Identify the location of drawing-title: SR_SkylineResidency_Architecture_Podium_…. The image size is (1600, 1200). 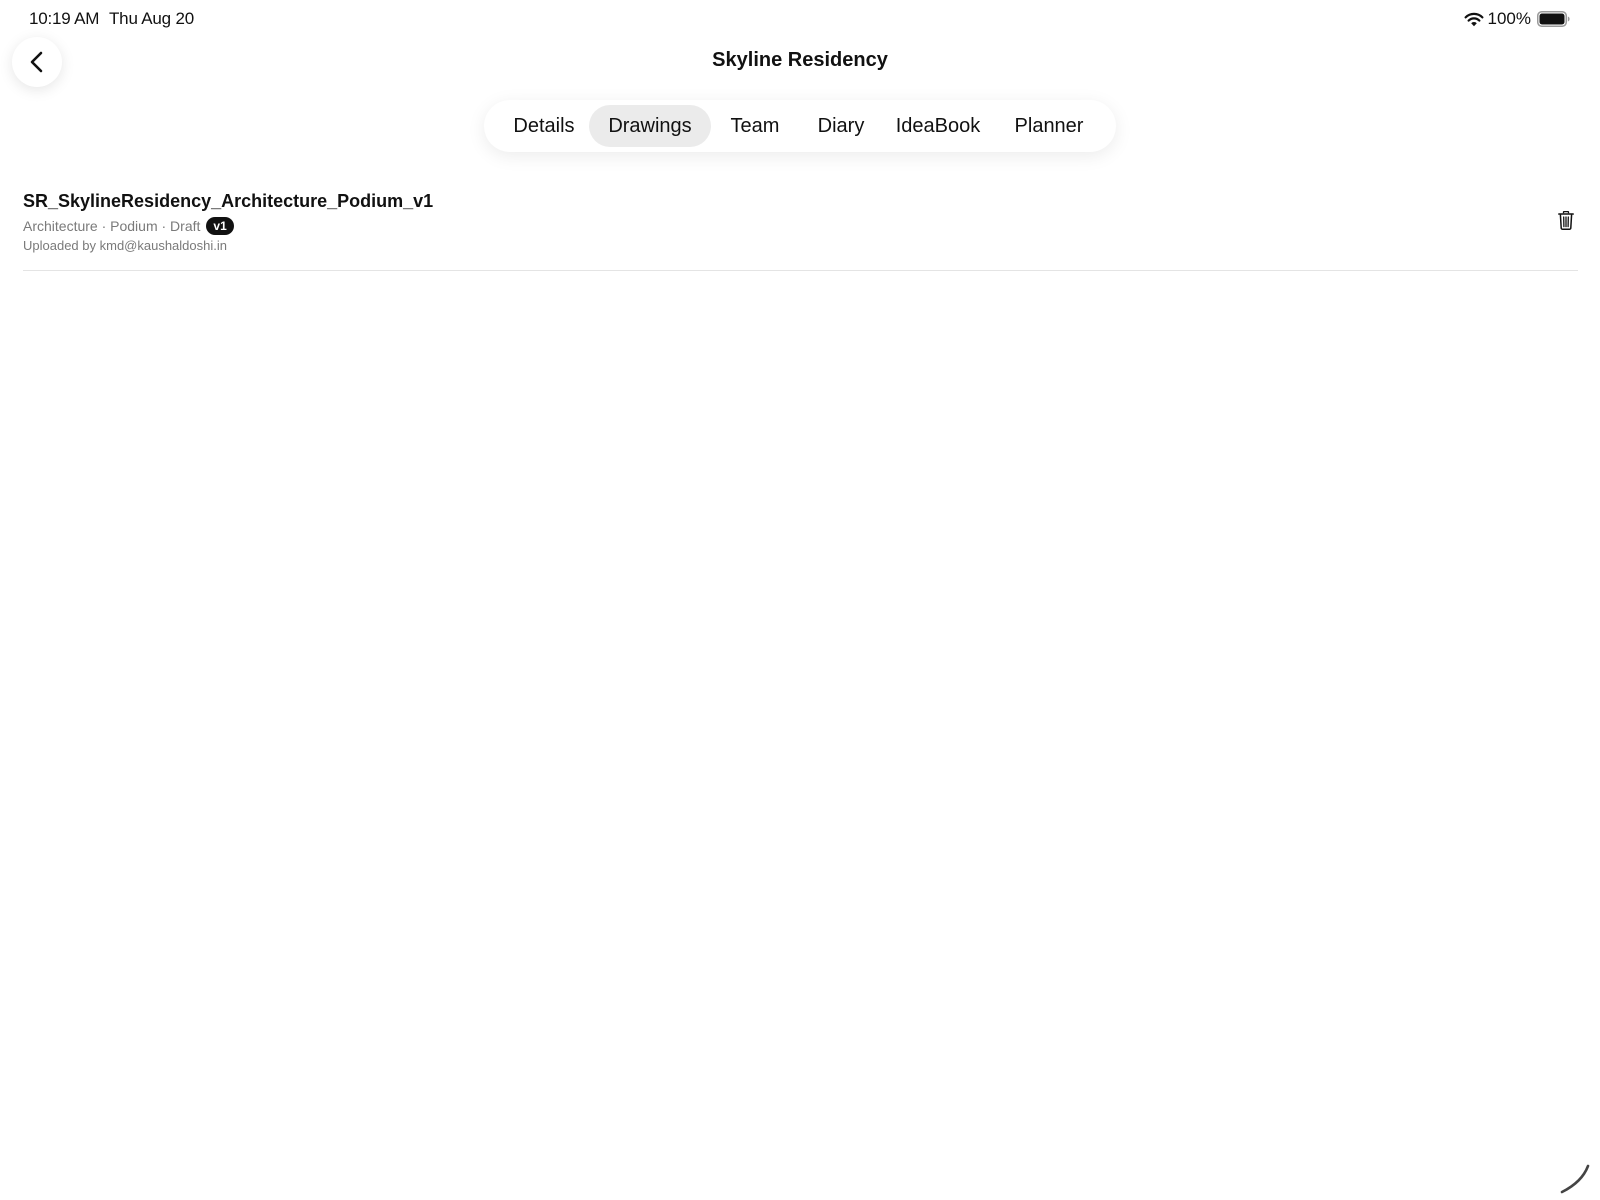
(228, 201).